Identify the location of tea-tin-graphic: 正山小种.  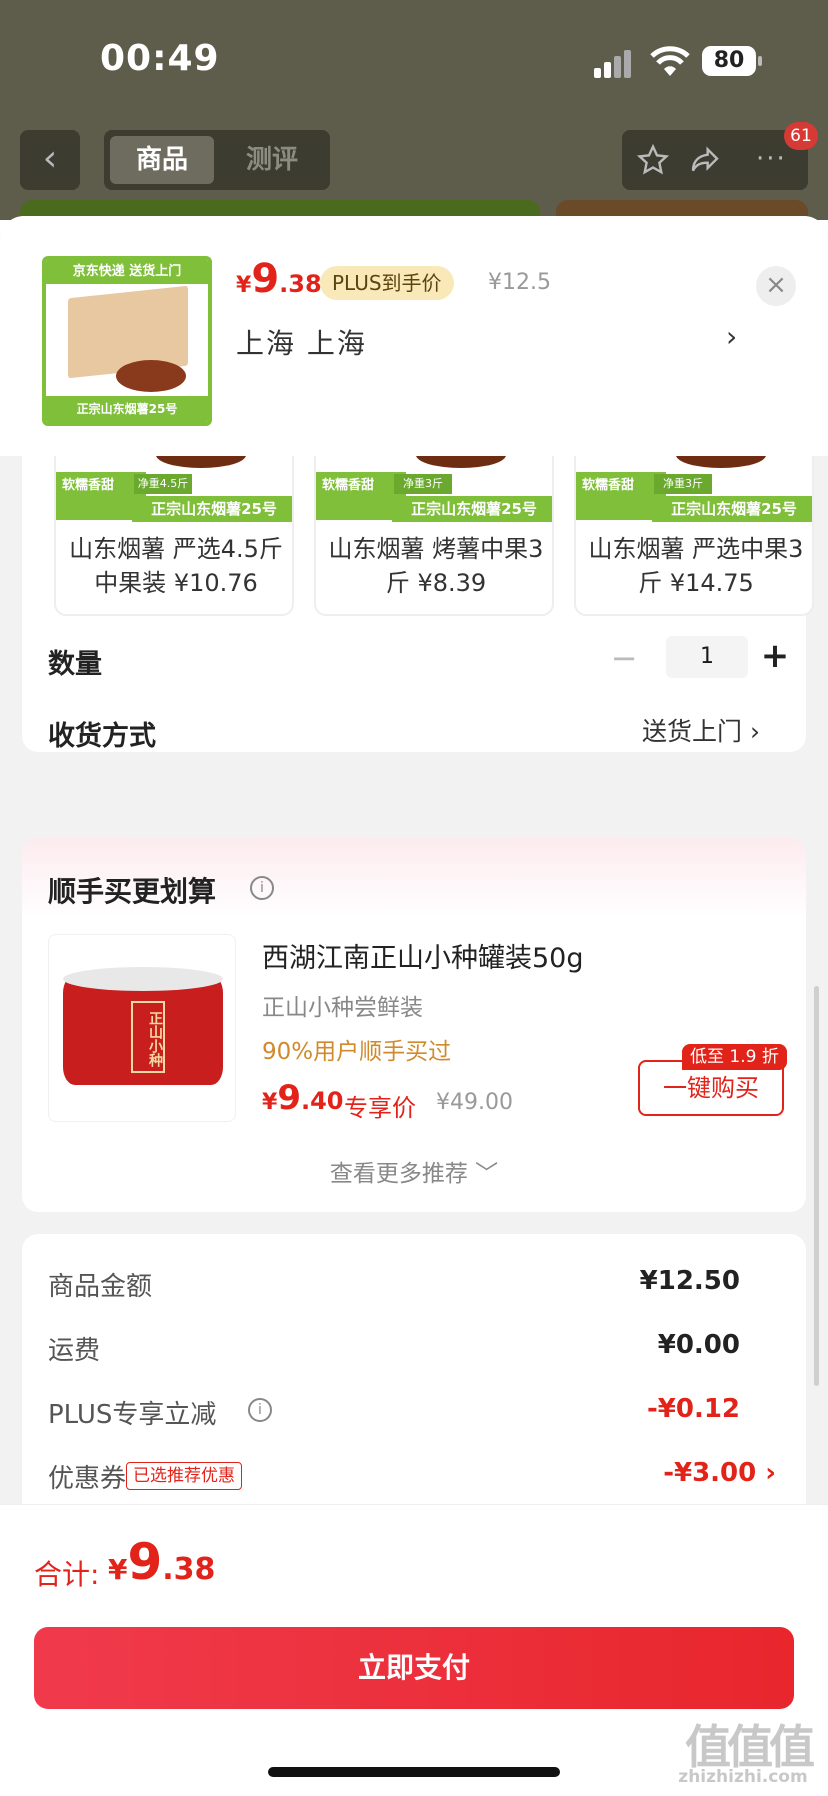
(143, 1026).